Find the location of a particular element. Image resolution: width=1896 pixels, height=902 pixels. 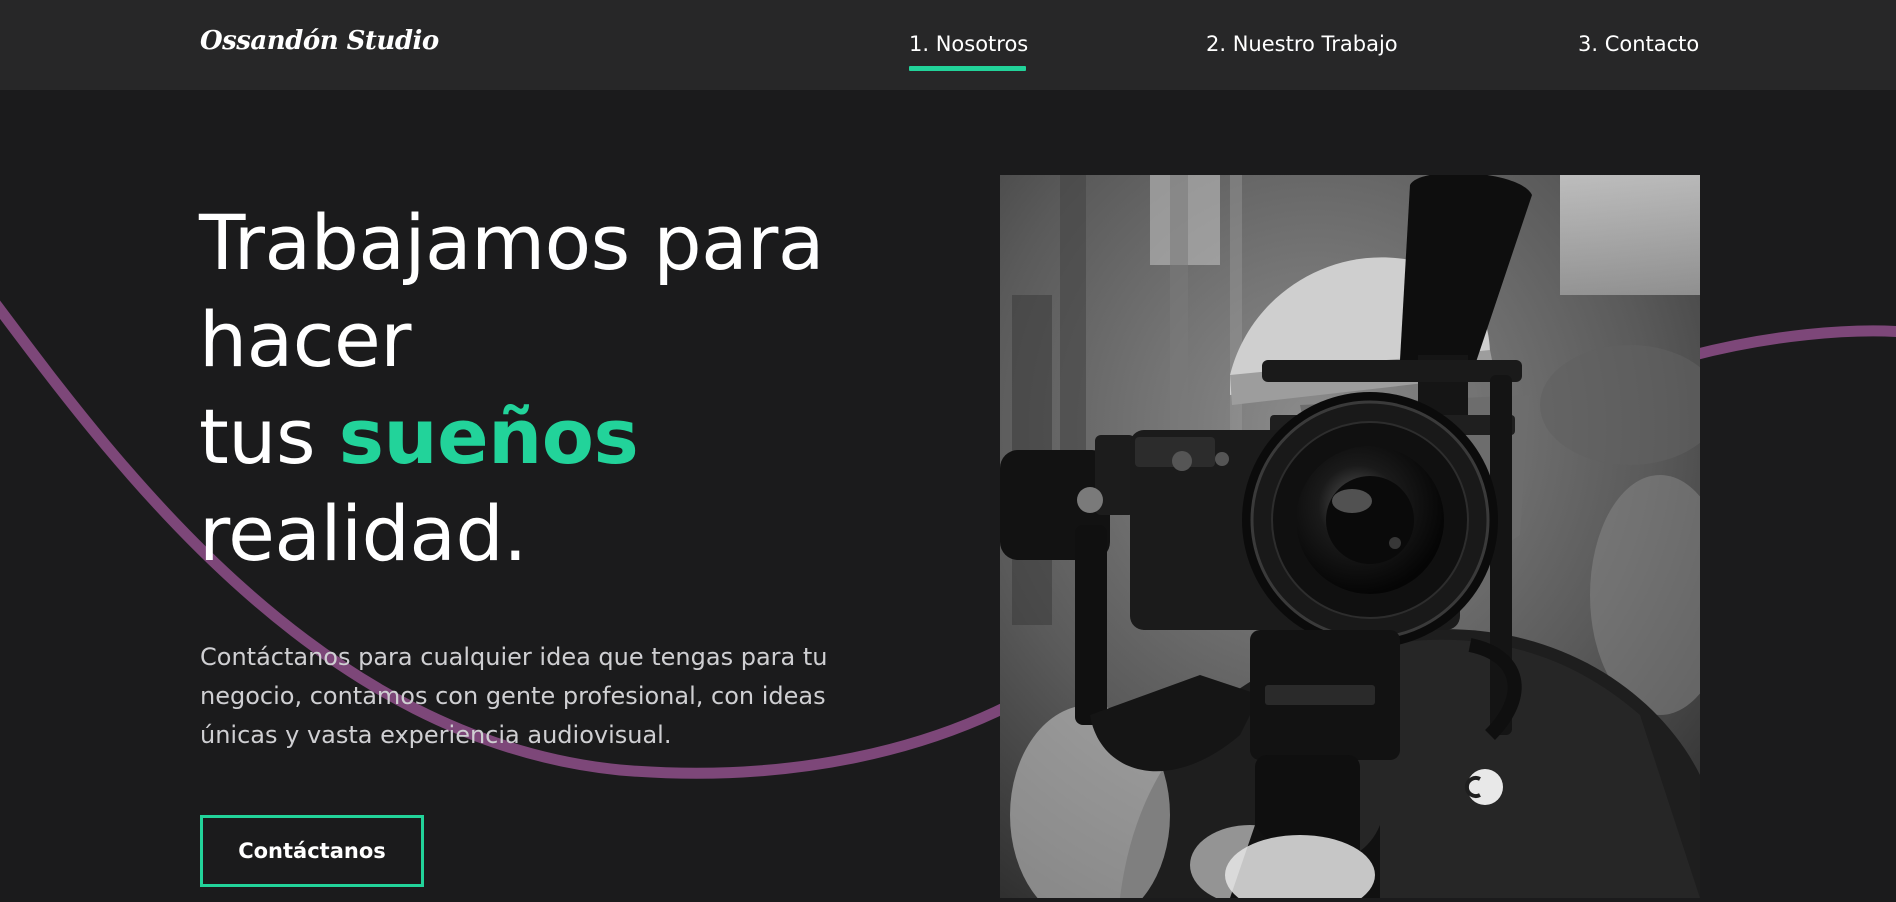

nav-link-nuestro-trabajo: 2. Nuestro Trabajo is located at coordinates (1302, 44).